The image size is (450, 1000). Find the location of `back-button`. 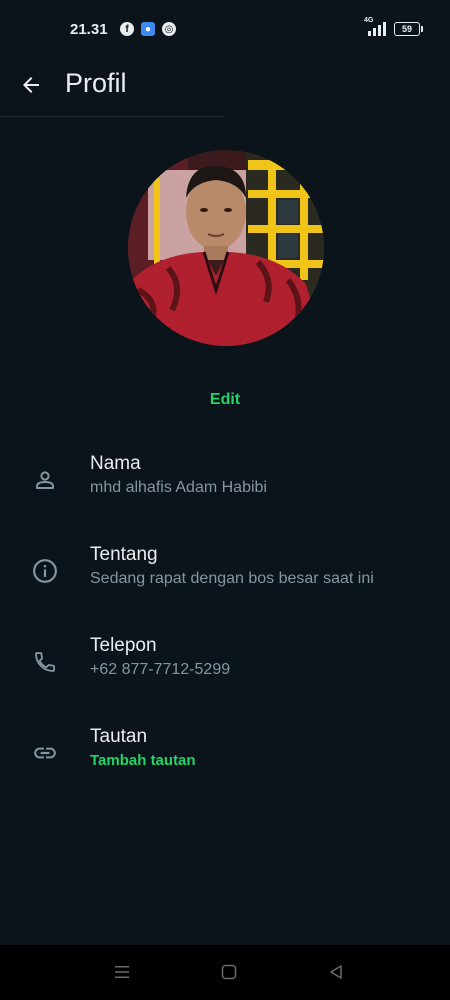

back-button is located at coordinates (31, 85).